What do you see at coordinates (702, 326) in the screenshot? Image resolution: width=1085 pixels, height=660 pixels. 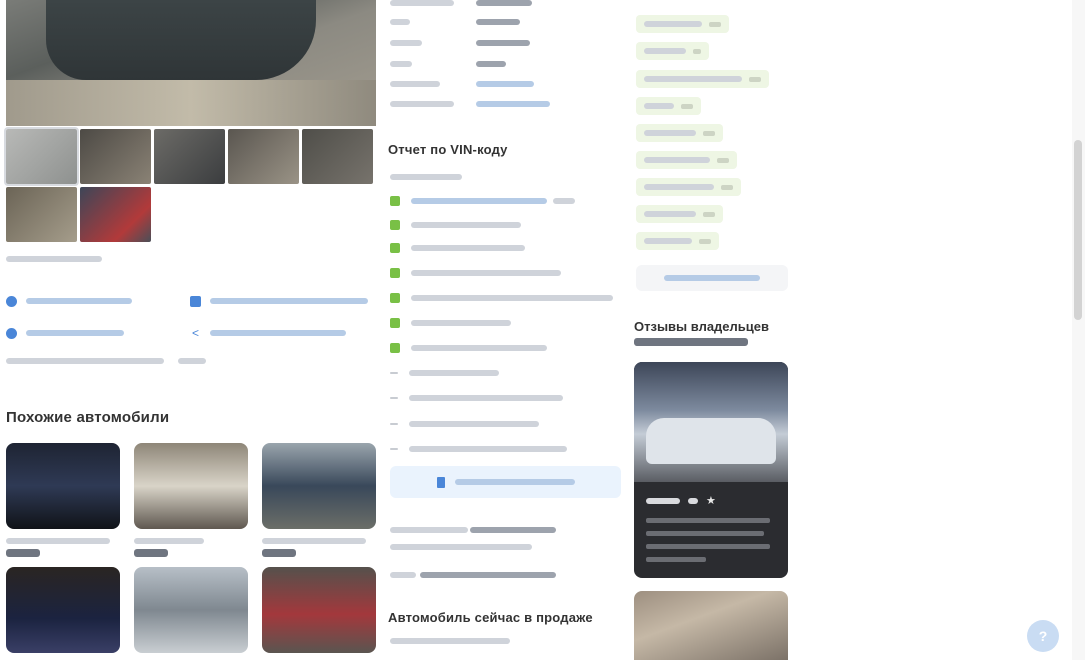 I see `owner-reviews-heading: Отзывы владельцев` at bounding box center [702, 326].